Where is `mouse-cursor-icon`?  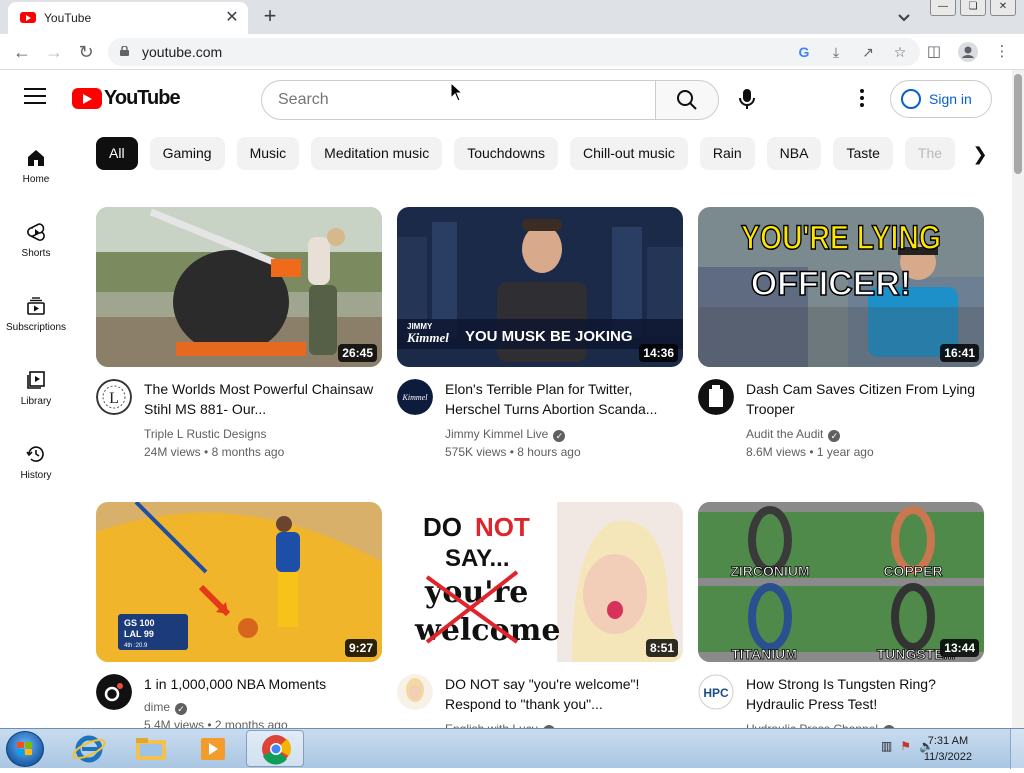 mouse-cursor-icon is located at coordinates (457, 92).